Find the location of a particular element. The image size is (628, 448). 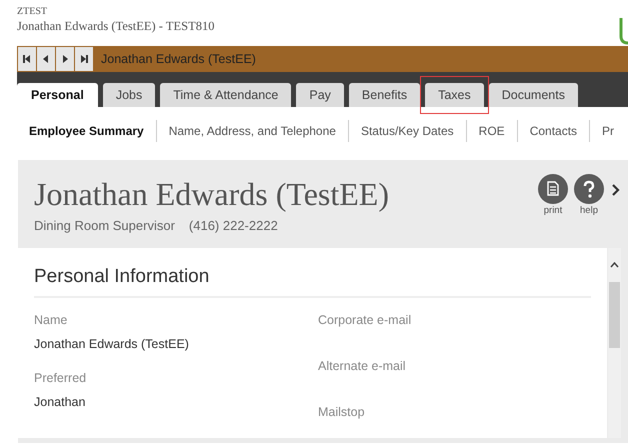

next-record-button is located at coordinates (65, 59).